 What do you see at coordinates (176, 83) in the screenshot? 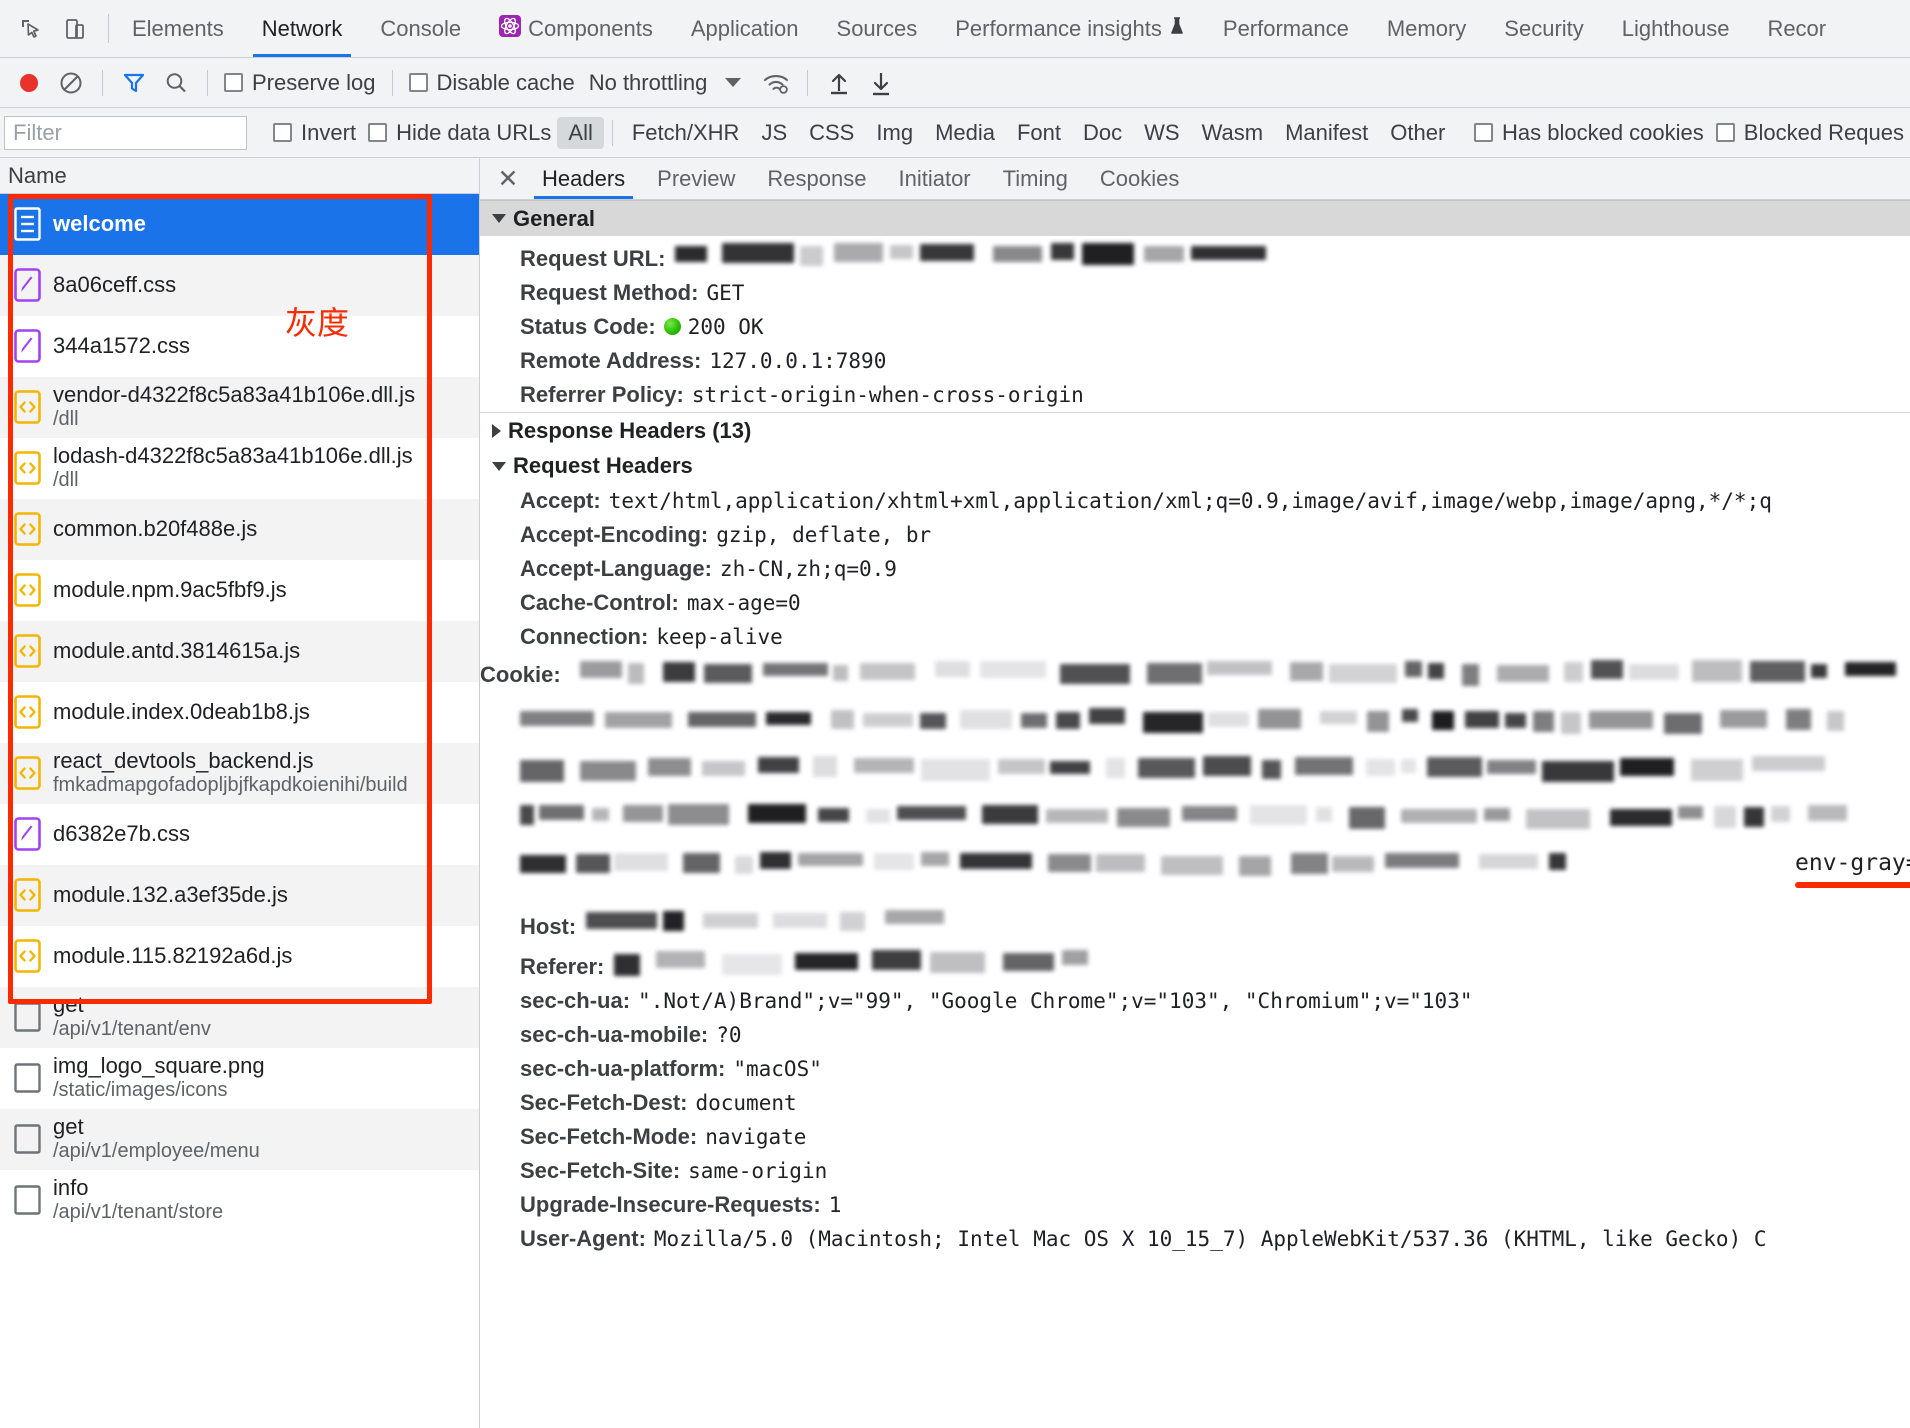
I see `search-magnifier-icon` at bounding box center [176, 83].